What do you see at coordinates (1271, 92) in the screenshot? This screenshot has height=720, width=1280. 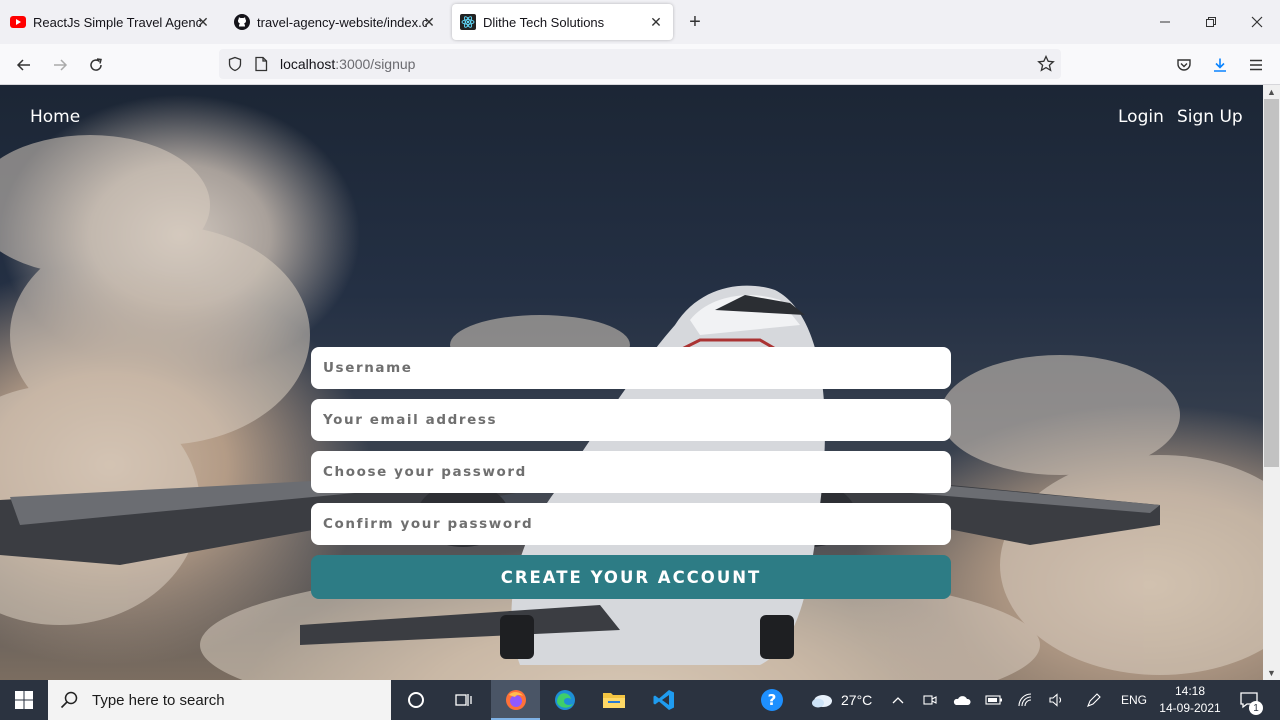 I see `scroll-up-arrow-icon: ▲` at bounding box center [1271, 92].